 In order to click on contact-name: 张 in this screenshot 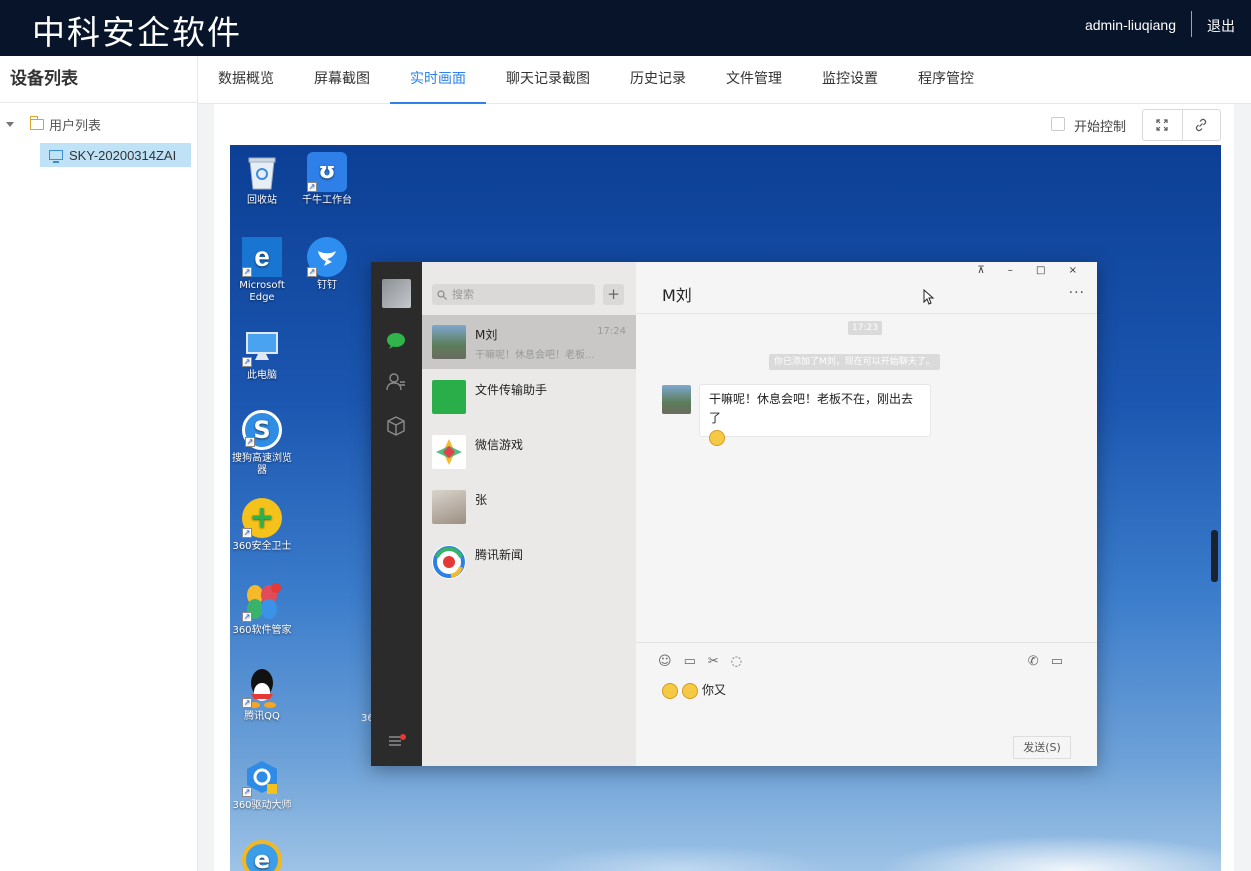, I will do `click(481, 500)`.